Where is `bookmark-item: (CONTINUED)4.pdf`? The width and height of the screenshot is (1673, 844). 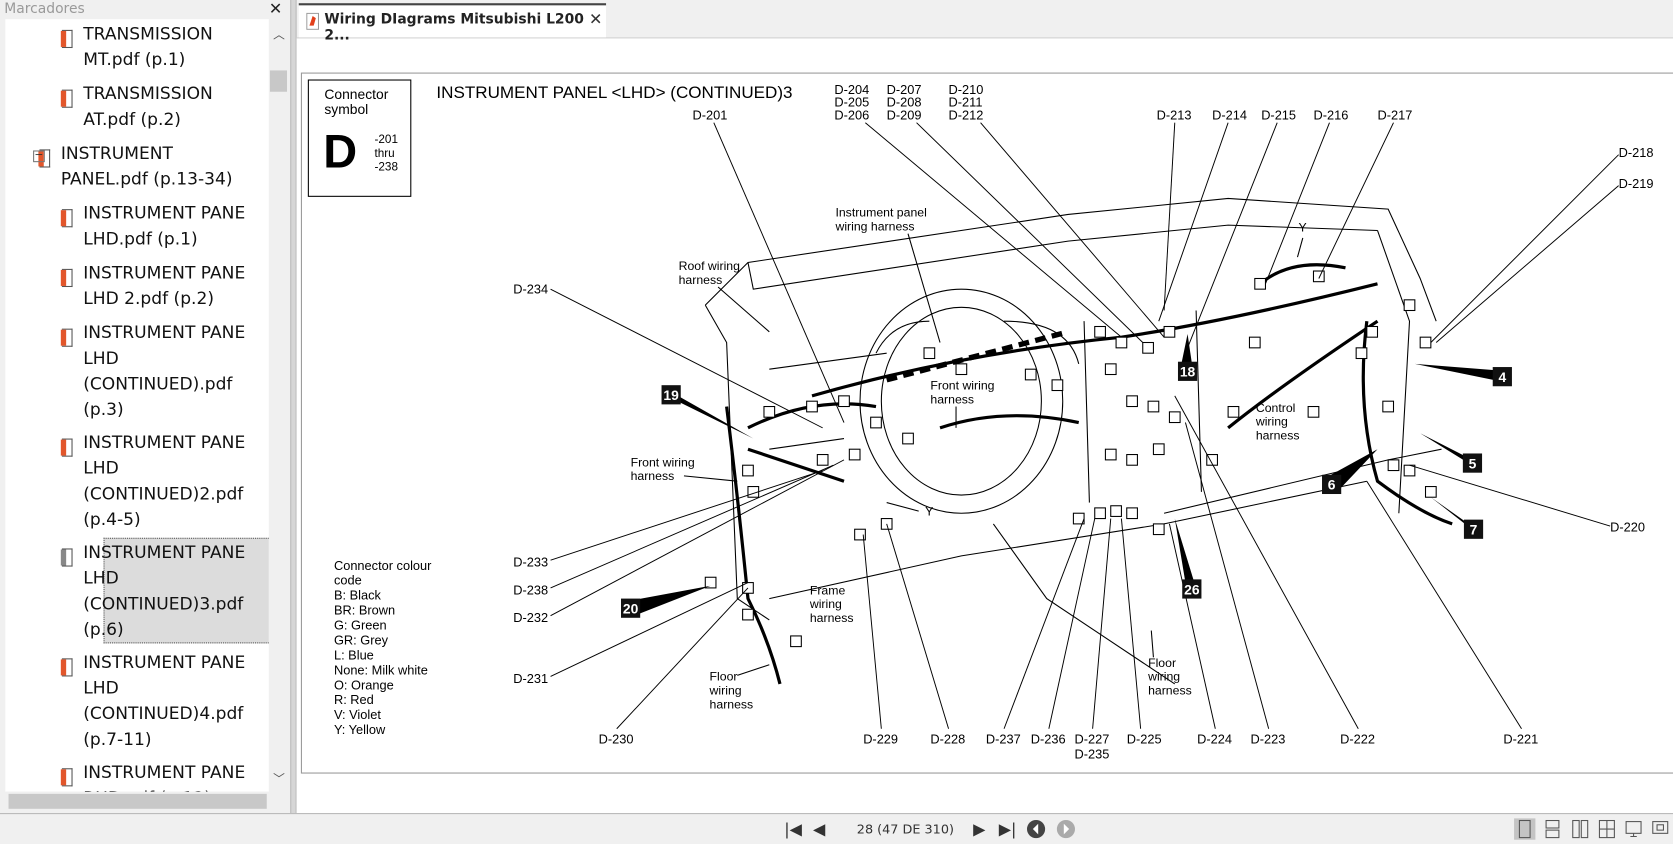 bookmark-item: (CONTINUED)4.pdf is located at coordinates (163, 713).